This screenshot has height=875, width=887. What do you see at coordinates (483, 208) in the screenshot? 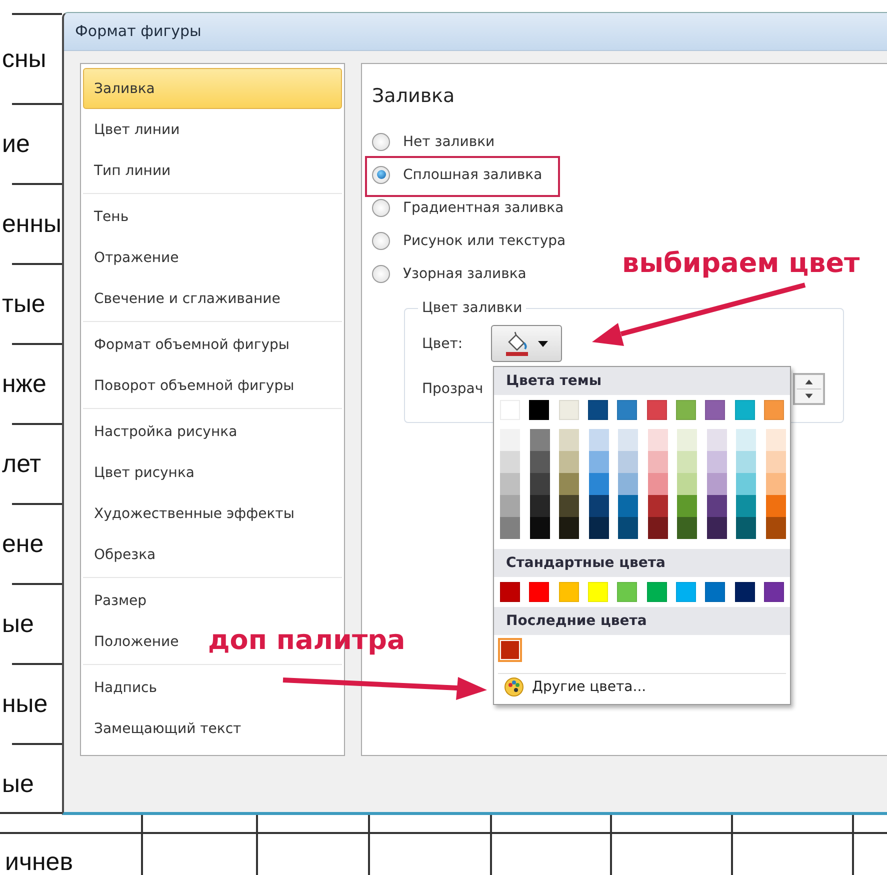
I see `radio-label: Градиентная заливка` at bounding box center [483, 208].